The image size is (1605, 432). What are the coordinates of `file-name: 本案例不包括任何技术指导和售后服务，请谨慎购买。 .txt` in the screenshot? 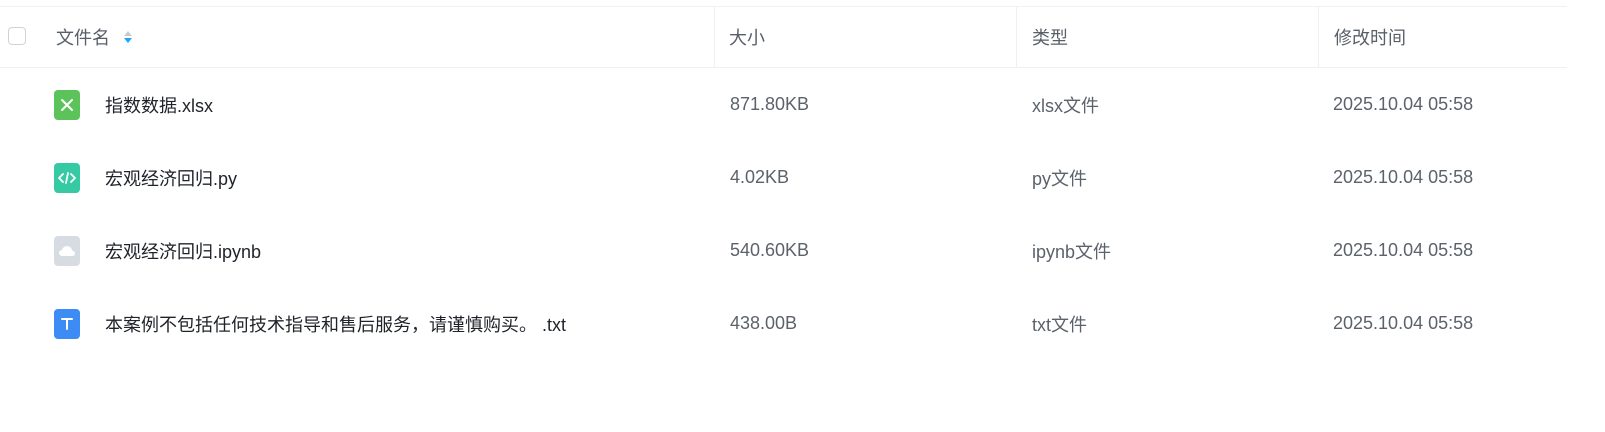 It's located at (335, 323).